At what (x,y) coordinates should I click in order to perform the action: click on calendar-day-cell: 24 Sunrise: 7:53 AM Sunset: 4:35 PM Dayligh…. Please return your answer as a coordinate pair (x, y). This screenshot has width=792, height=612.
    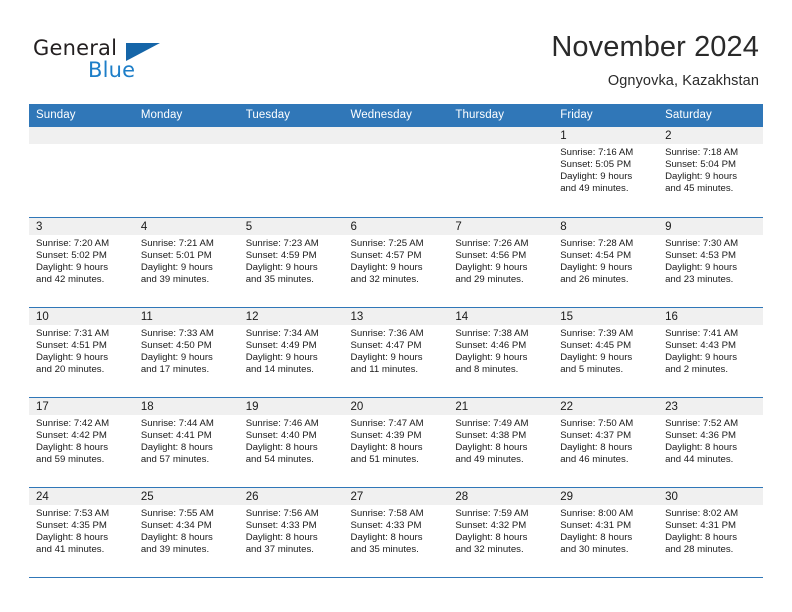
    Looking at the image, I should click on (81, 532).